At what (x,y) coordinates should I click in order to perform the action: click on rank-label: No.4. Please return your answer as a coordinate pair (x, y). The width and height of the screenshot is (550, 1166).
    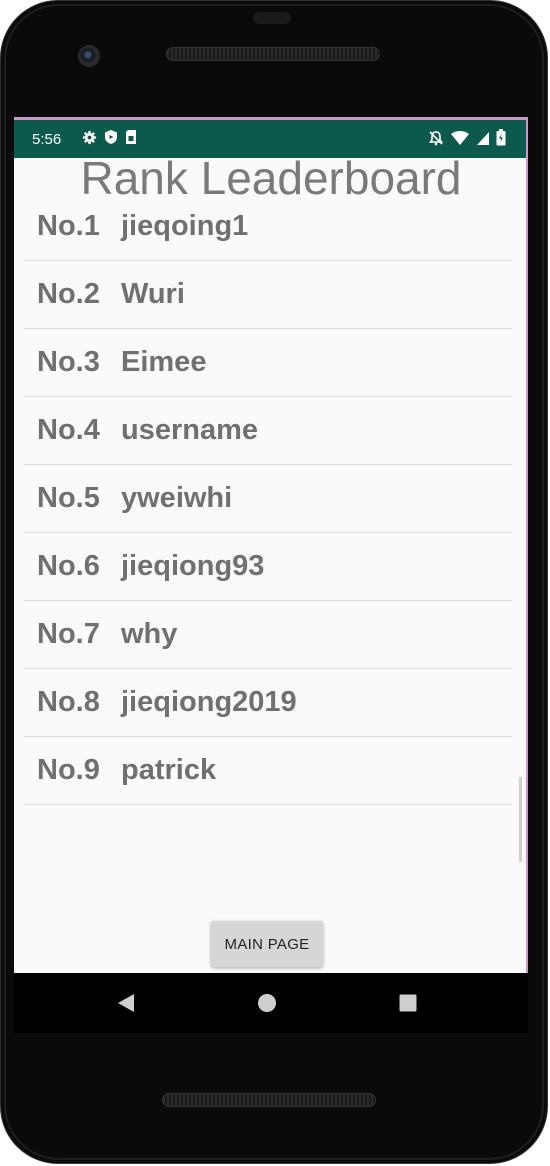
    Looking at the image, I should click on (68, 430).